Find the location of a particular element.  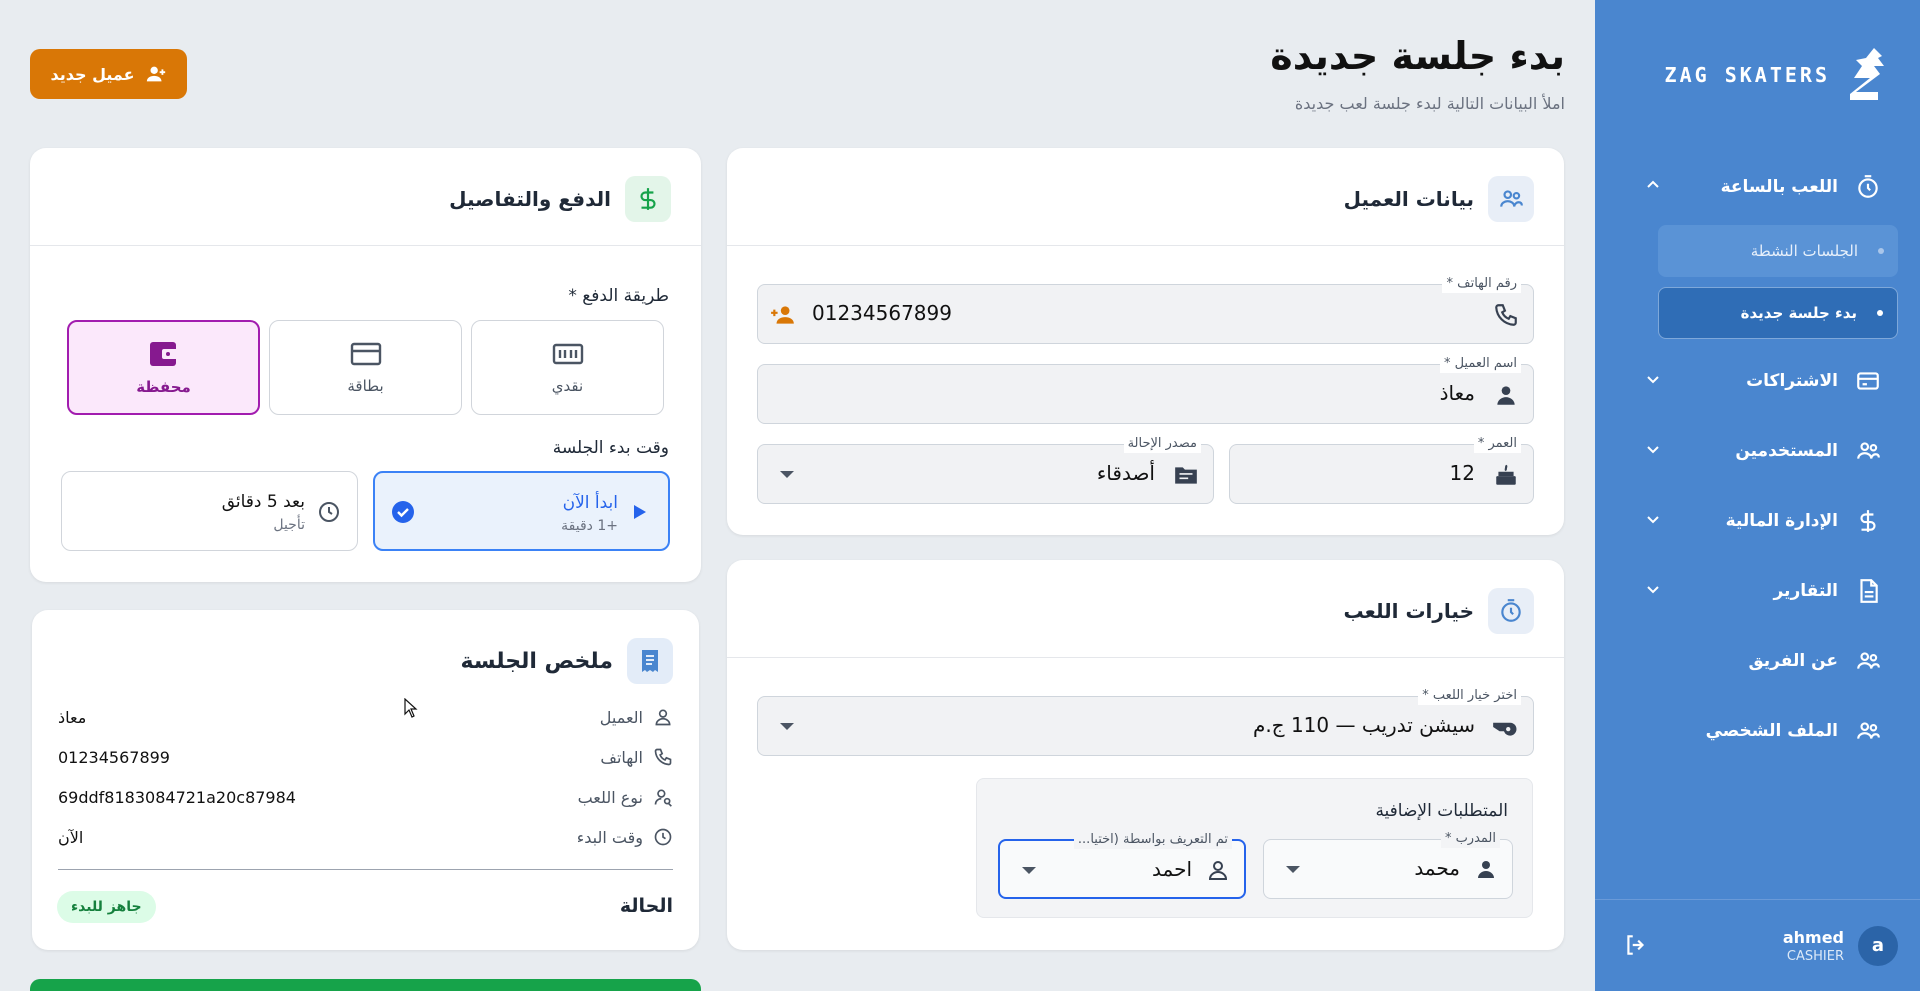

chevron-up-icon is located at coordinates (1653, 185).